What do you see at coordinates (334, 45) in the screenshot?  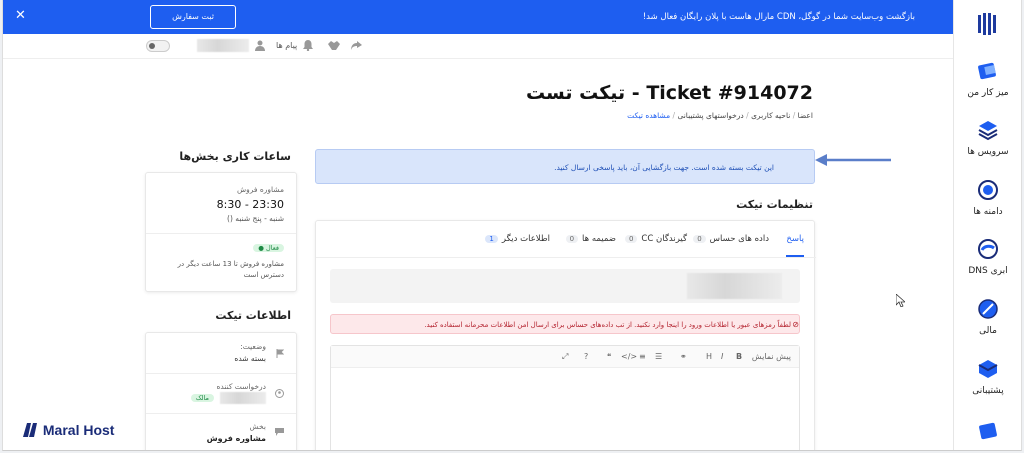 I see `handshake-icon` at bounding box center [334, 45].